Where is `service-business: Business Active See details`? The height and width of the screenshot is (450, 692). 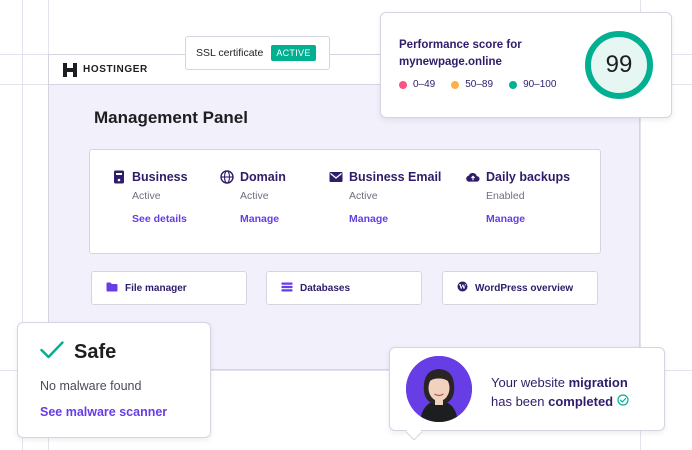
service-business: Business Active See details is located at coordinates (150, 197).